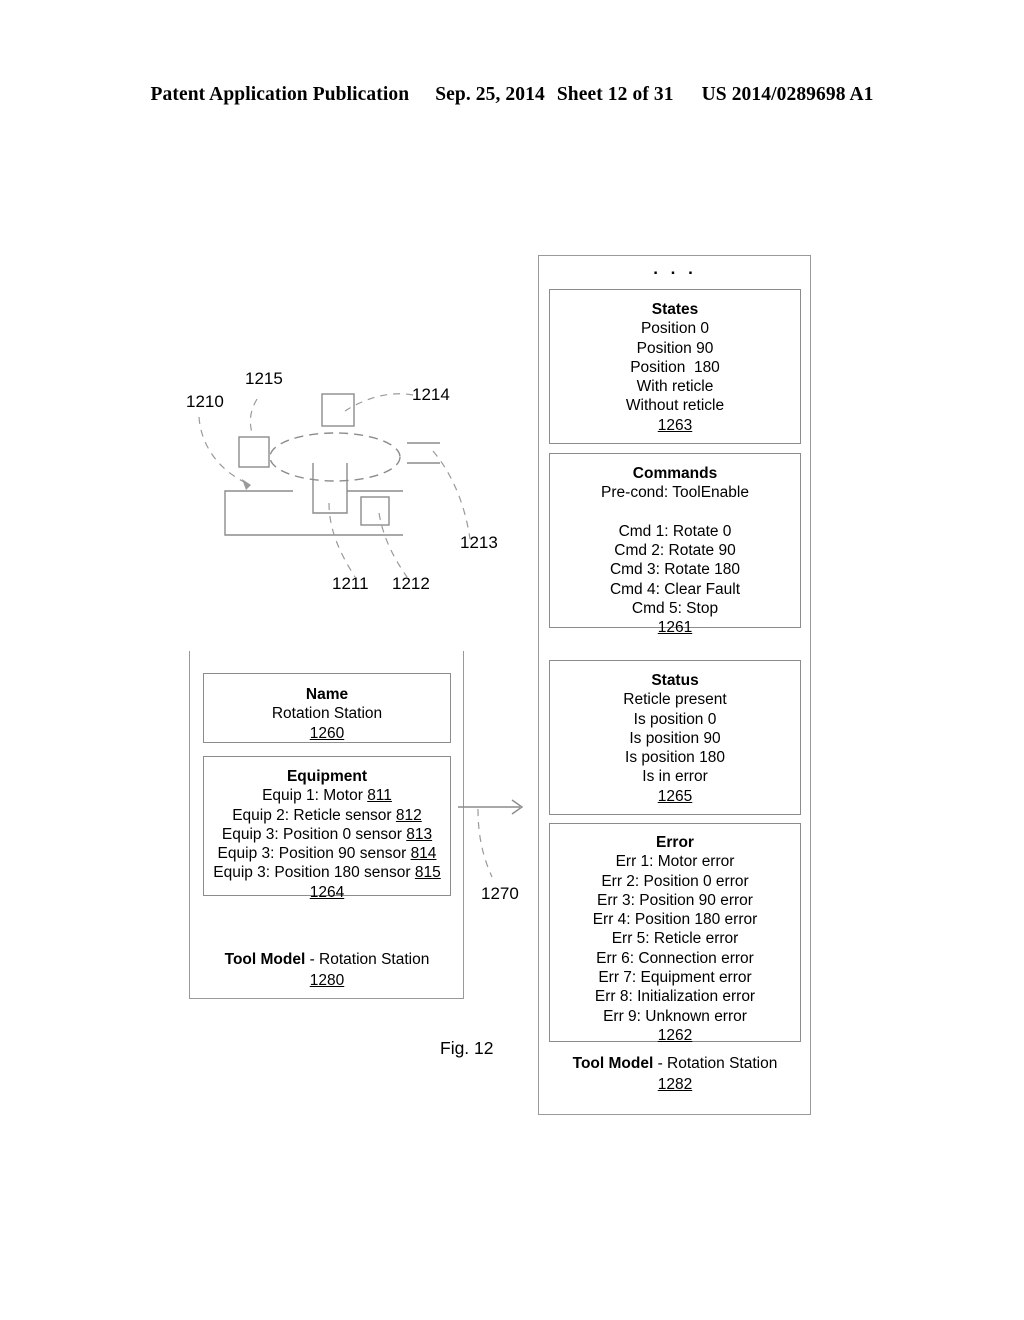 This screenshot has width=1024, height=1320. What do you see at coordinates (675, 425) in the screenshot?
I see `states-box-ref: 1263` at bounding box center [675, 425].